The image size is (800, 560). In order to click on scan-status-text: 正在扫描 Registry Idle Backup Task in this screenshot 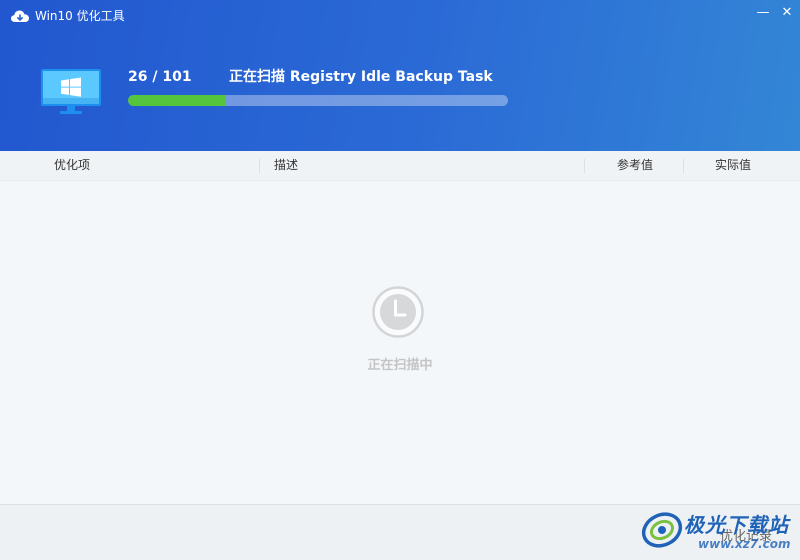, I will do `click(361, 77)`.